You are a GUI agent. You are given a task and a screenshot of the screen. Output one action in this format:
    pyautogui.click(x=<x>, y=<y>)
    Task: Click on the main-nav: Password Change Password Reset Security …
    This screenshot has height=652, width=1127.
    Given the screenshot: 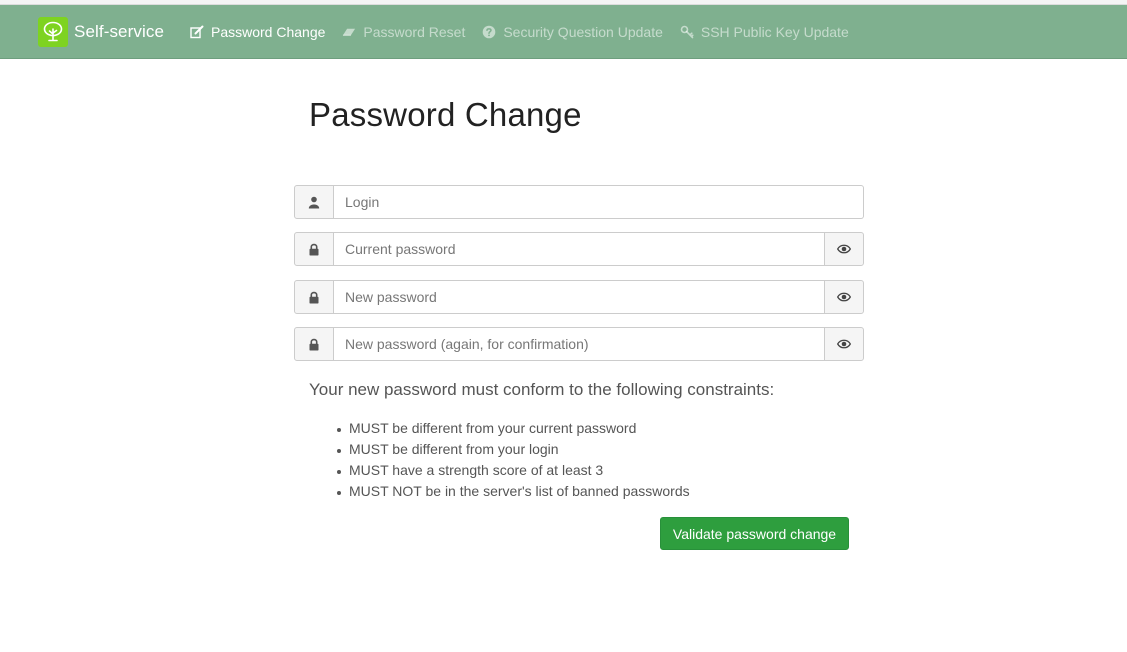 What is the action you would take?
    pyautogui.click(x=528, y=31)
    